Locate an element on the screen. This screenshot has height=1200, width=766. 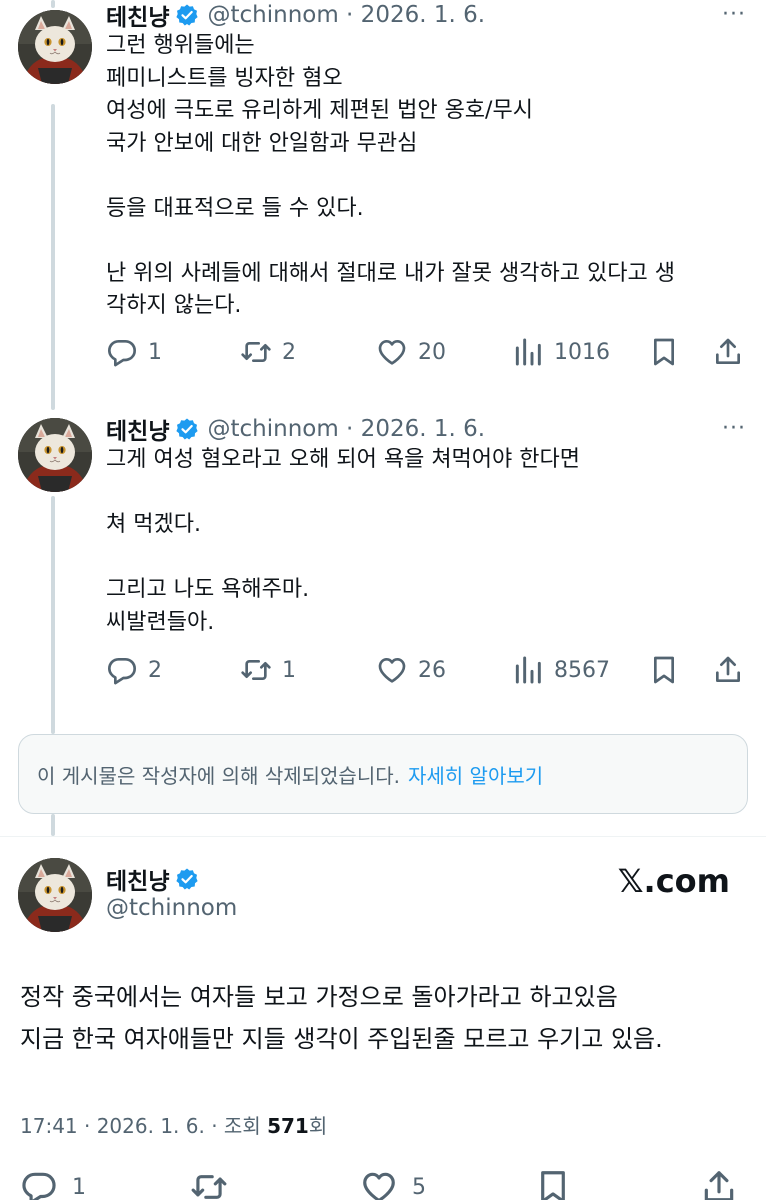
main-text-line-1: 정작 중국에서는 여자들 보고 가정으로 돌아가라고 하고있음 is located at coordinates (319, 997).